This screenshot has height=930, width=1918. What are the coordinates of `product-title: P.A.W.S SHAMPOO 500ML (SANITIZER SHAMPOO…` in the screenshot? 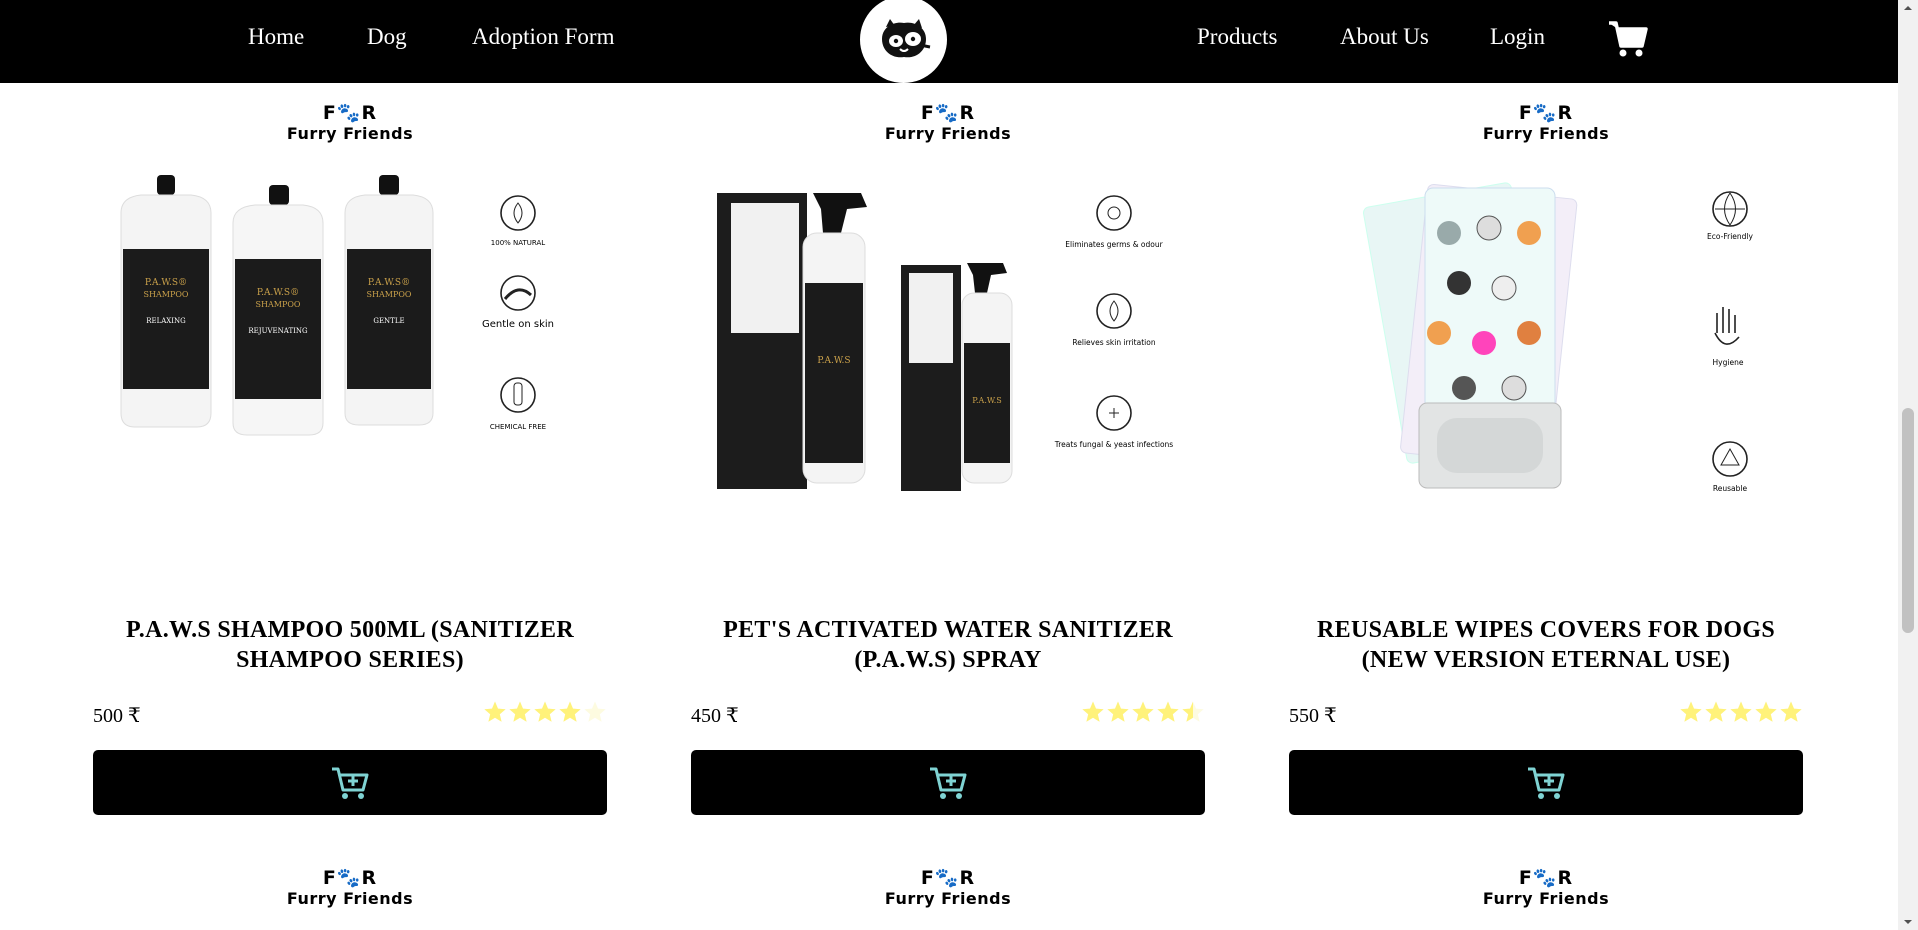 It's located at (350, 645).